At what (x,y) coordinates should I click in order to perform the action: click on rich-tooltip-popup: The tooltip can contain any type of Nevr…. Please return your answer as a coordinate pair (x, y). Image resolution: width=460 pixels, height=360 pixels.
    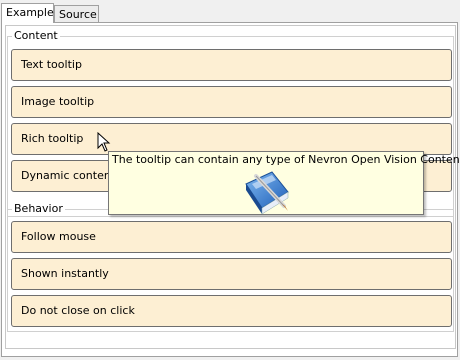
    Looking at the image, I should click on (284, 183).